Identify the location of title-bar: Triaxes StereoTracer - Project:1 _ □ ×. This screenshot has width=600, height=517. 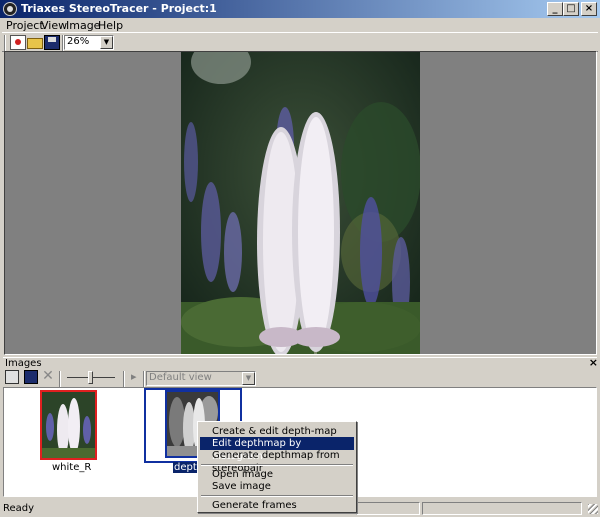
(300, 9).